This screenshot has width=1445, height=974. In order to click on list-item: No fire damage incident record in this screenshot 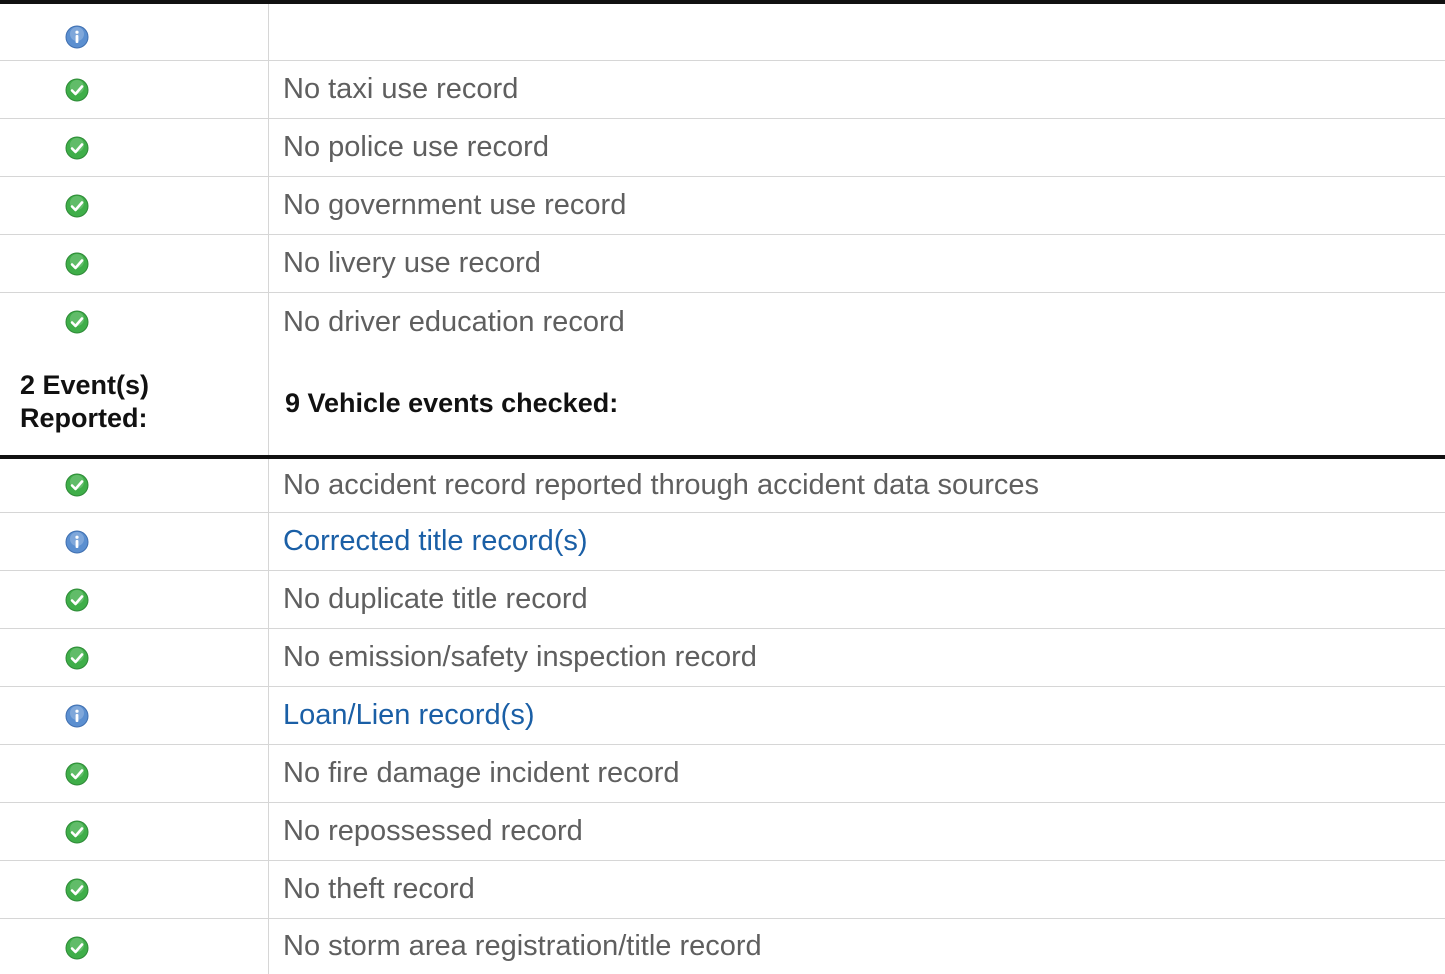, I will do `click(722, 774)`.